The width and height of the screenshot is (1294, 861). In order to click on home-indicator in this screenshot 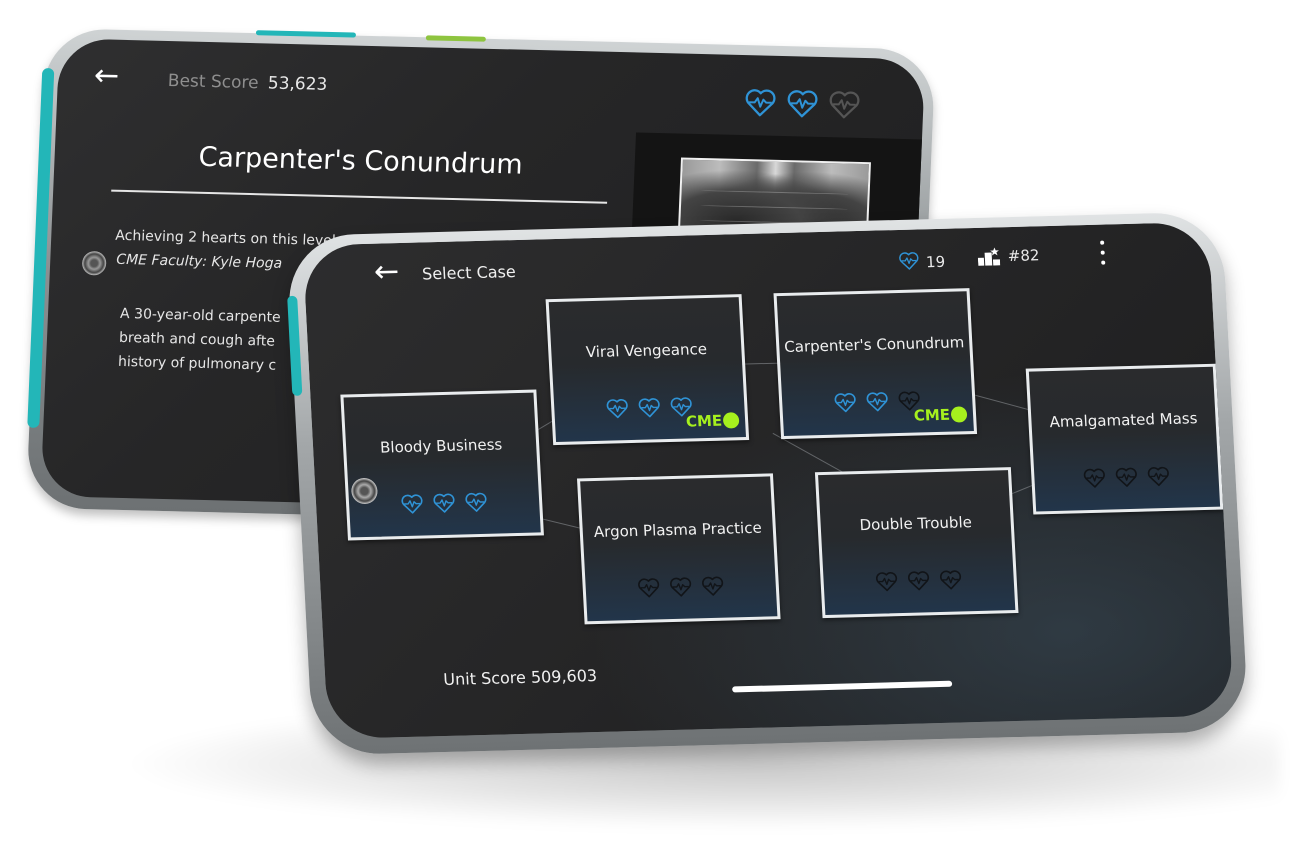, I will do `click(842, 686)`.